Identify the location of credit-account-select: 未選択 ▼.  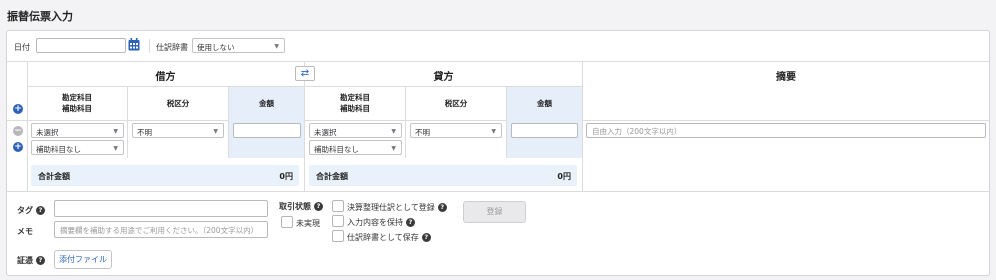
(355, 130).